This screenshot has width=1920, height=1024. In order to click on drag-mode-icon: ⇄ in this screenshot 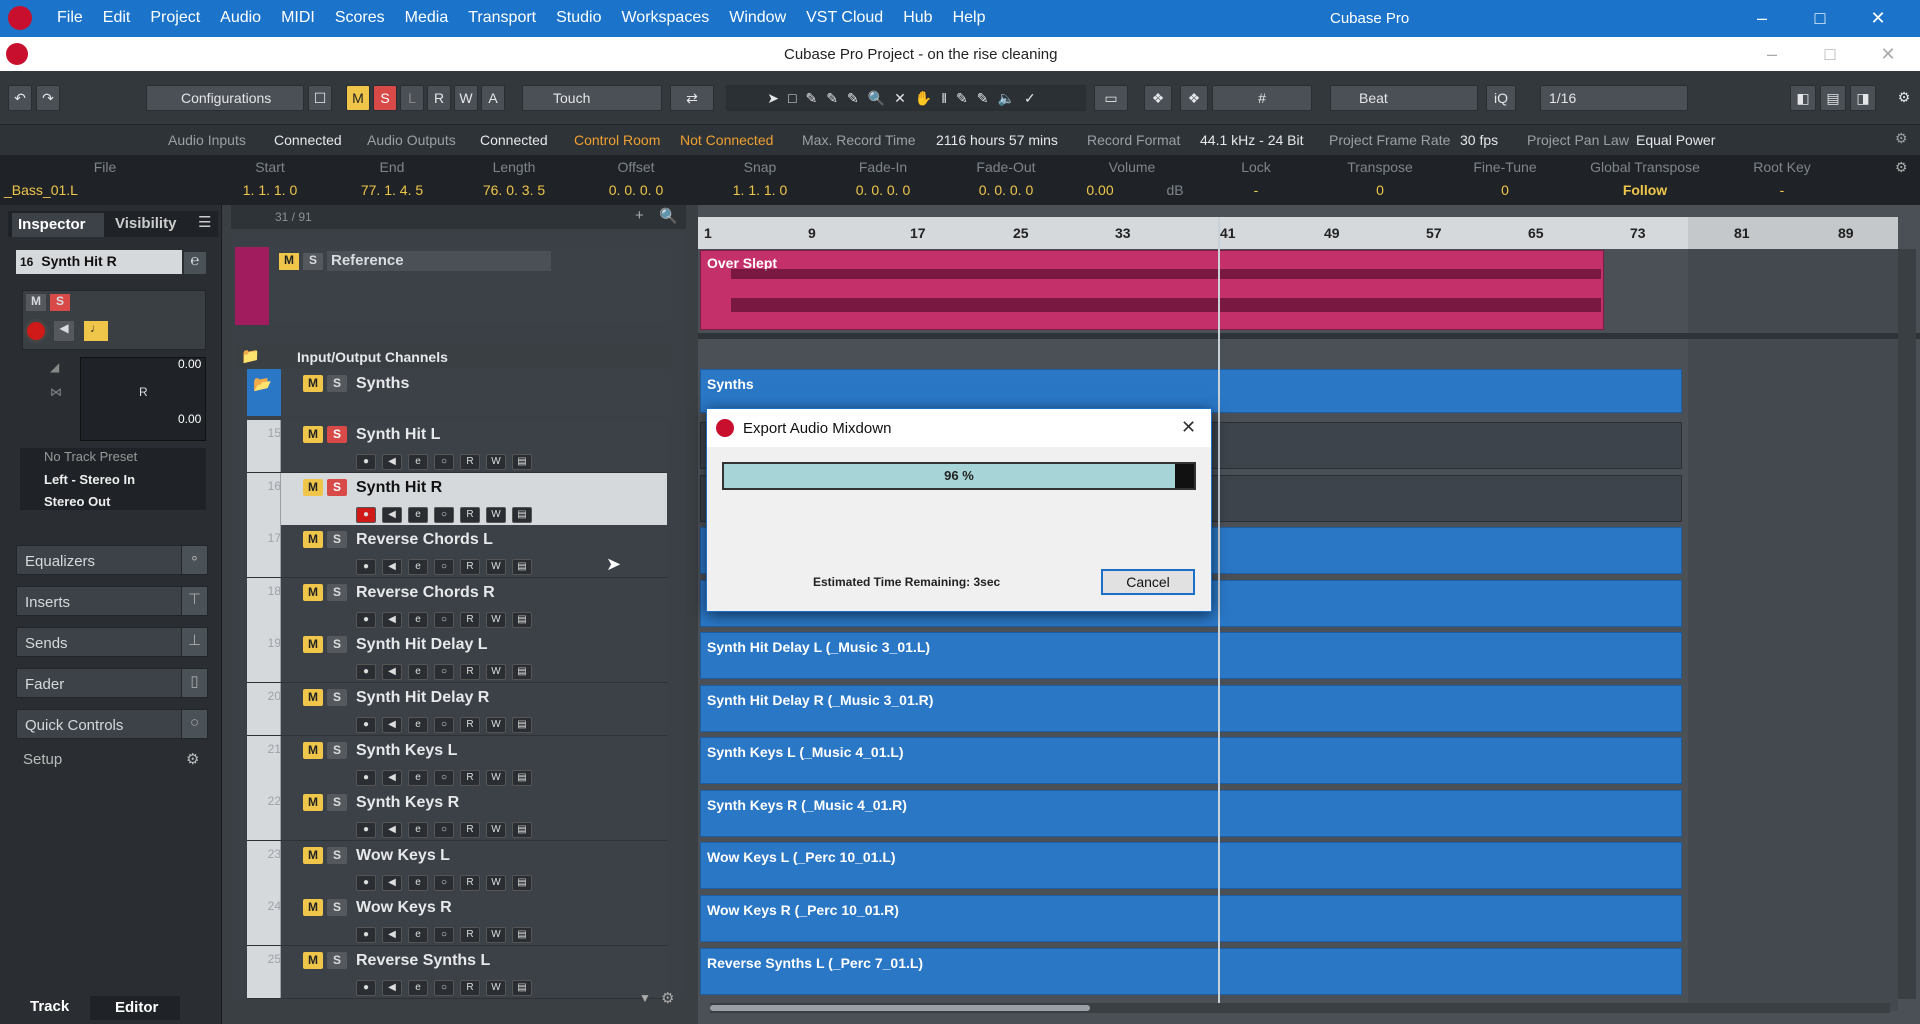, I will do `click(692, 98)`.